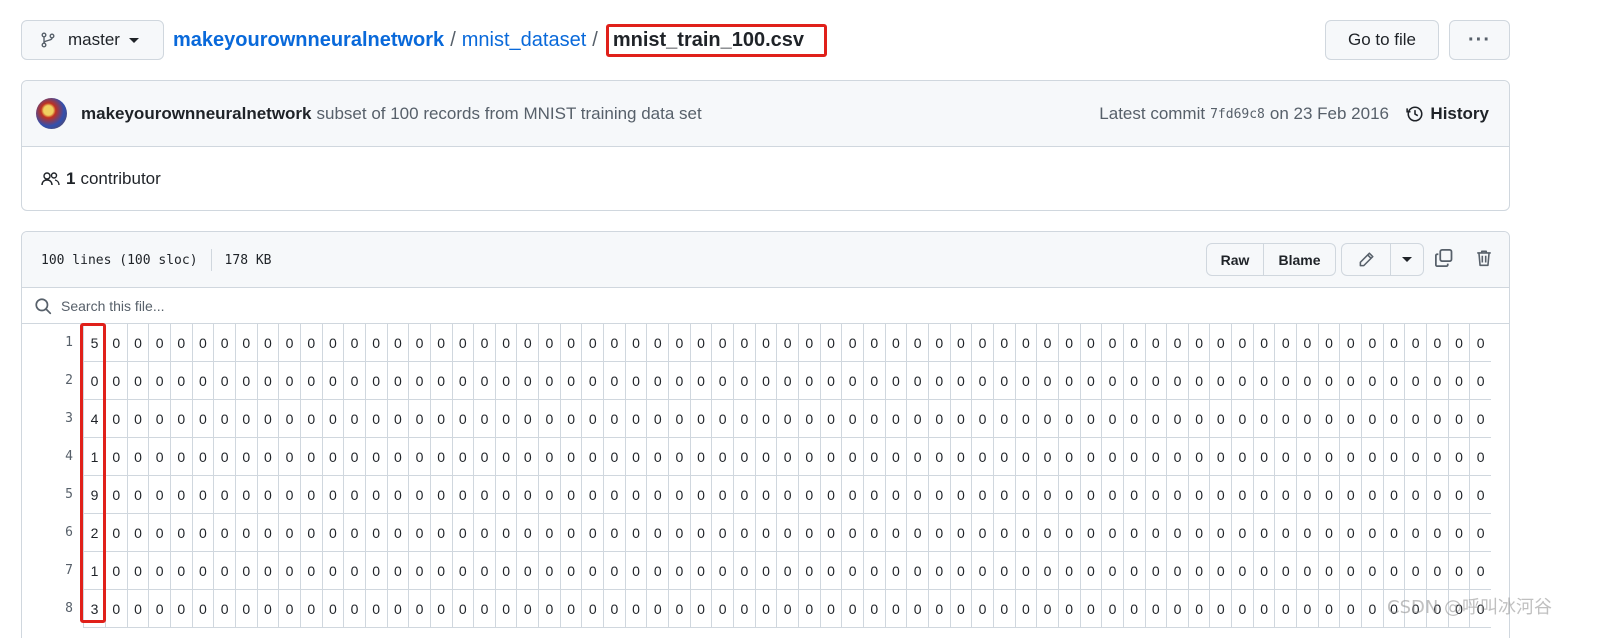 The image size is (1600, 638). What do you see at coordinates (50, 495) in the screenshot?
I see `line-number: 5` at bounding box center [50, 495].